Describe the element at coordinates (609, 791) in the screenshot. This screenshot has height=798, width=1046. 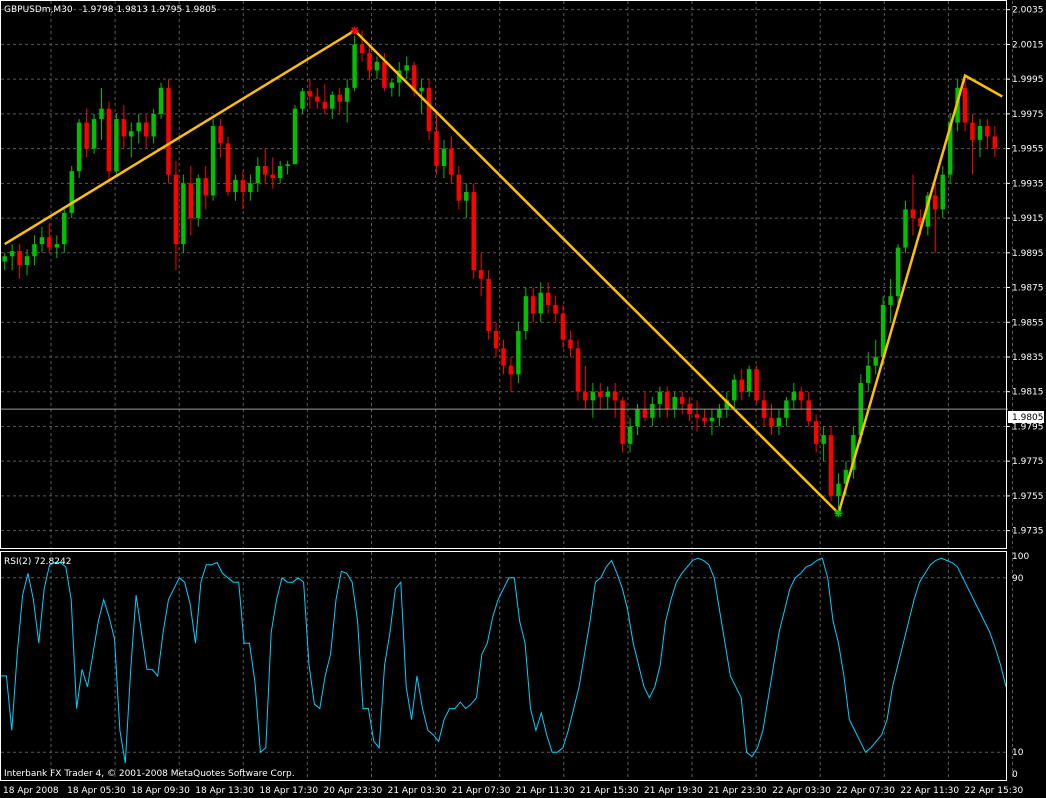
I see `time-tick-label: 21 Apr 15:30` at that location.